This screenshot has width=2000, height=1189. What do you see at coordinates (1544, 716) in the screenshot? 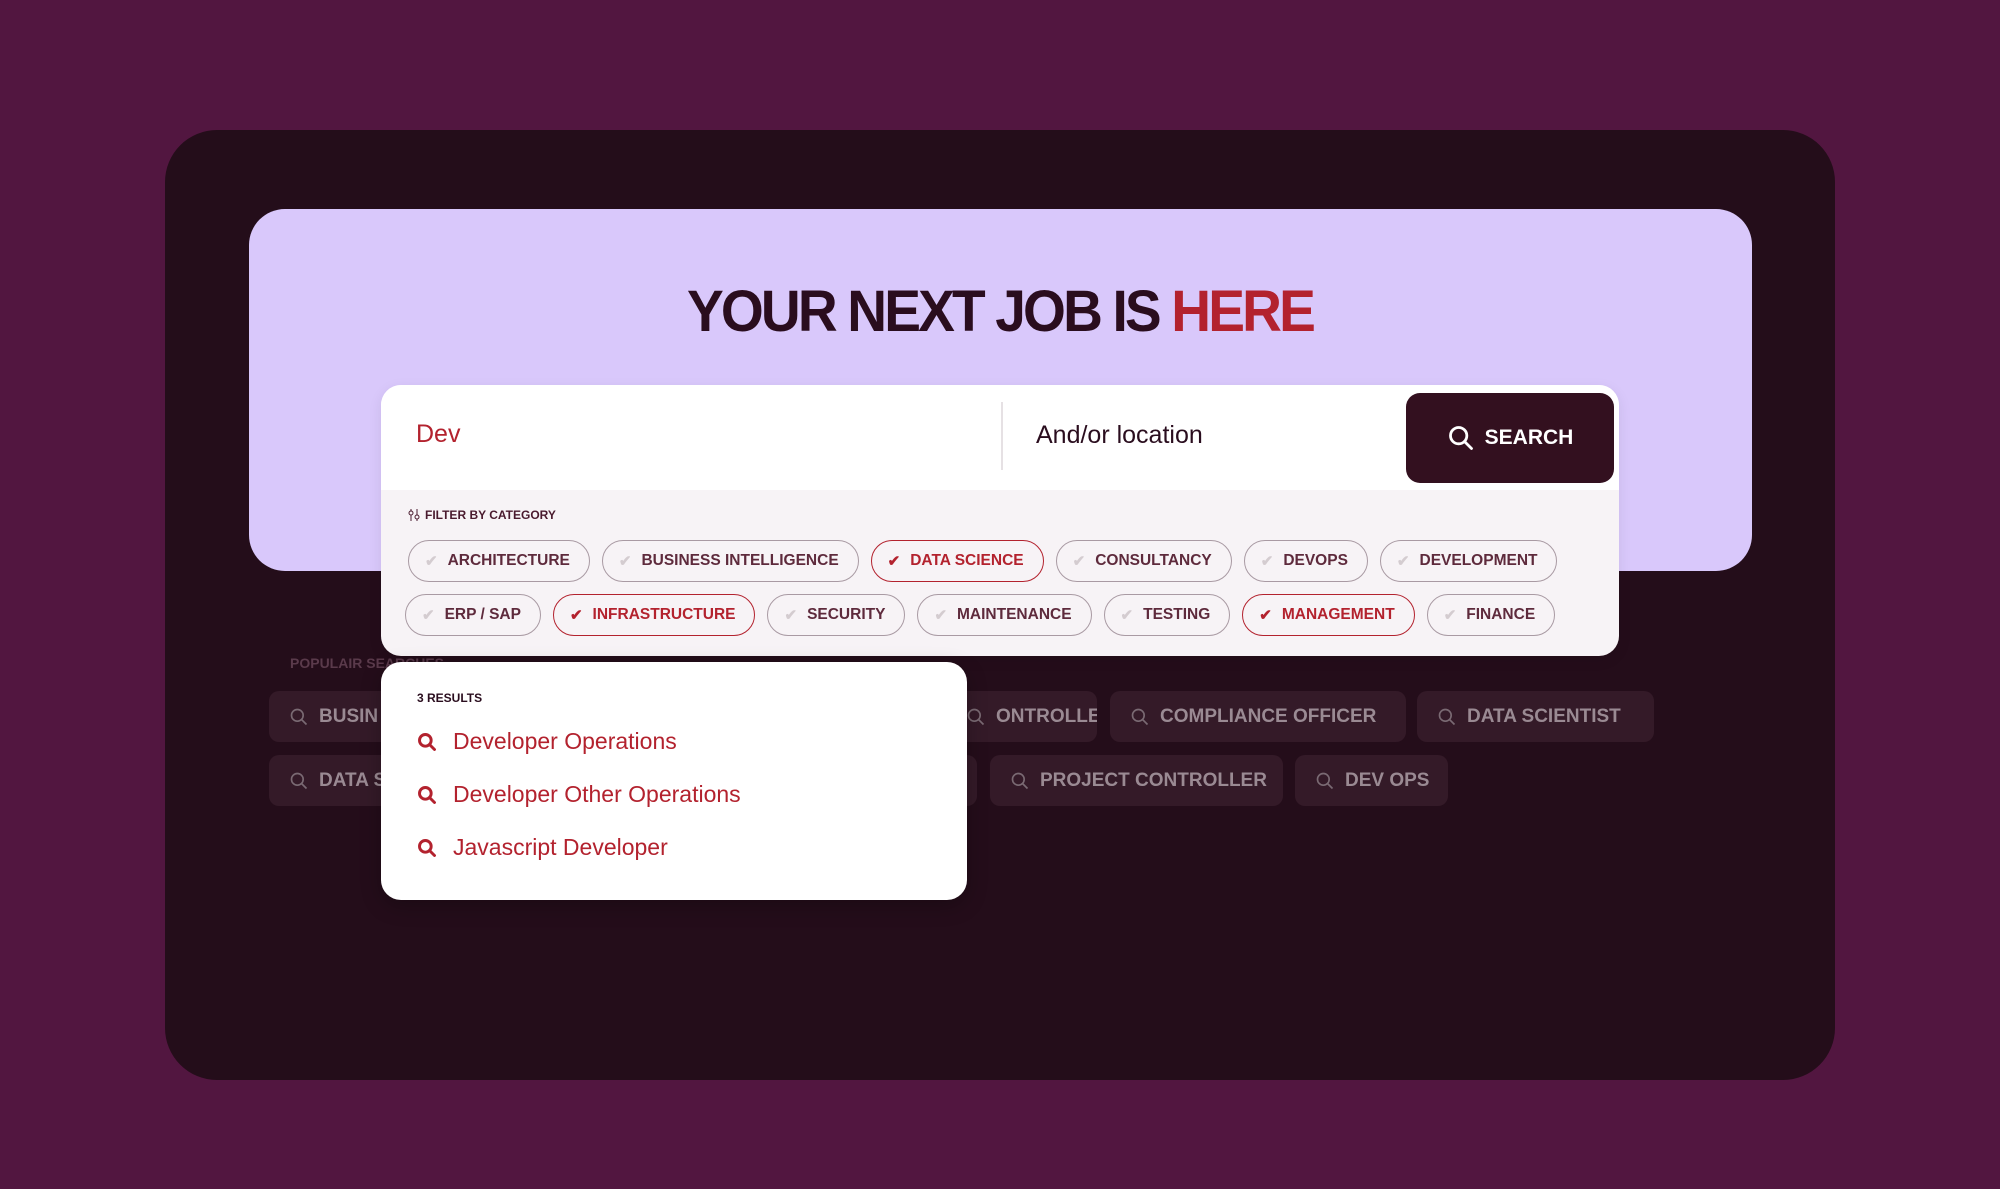
I see `popular-search-label: DATA SCIENTIST` at bounding box center [1544, 716].